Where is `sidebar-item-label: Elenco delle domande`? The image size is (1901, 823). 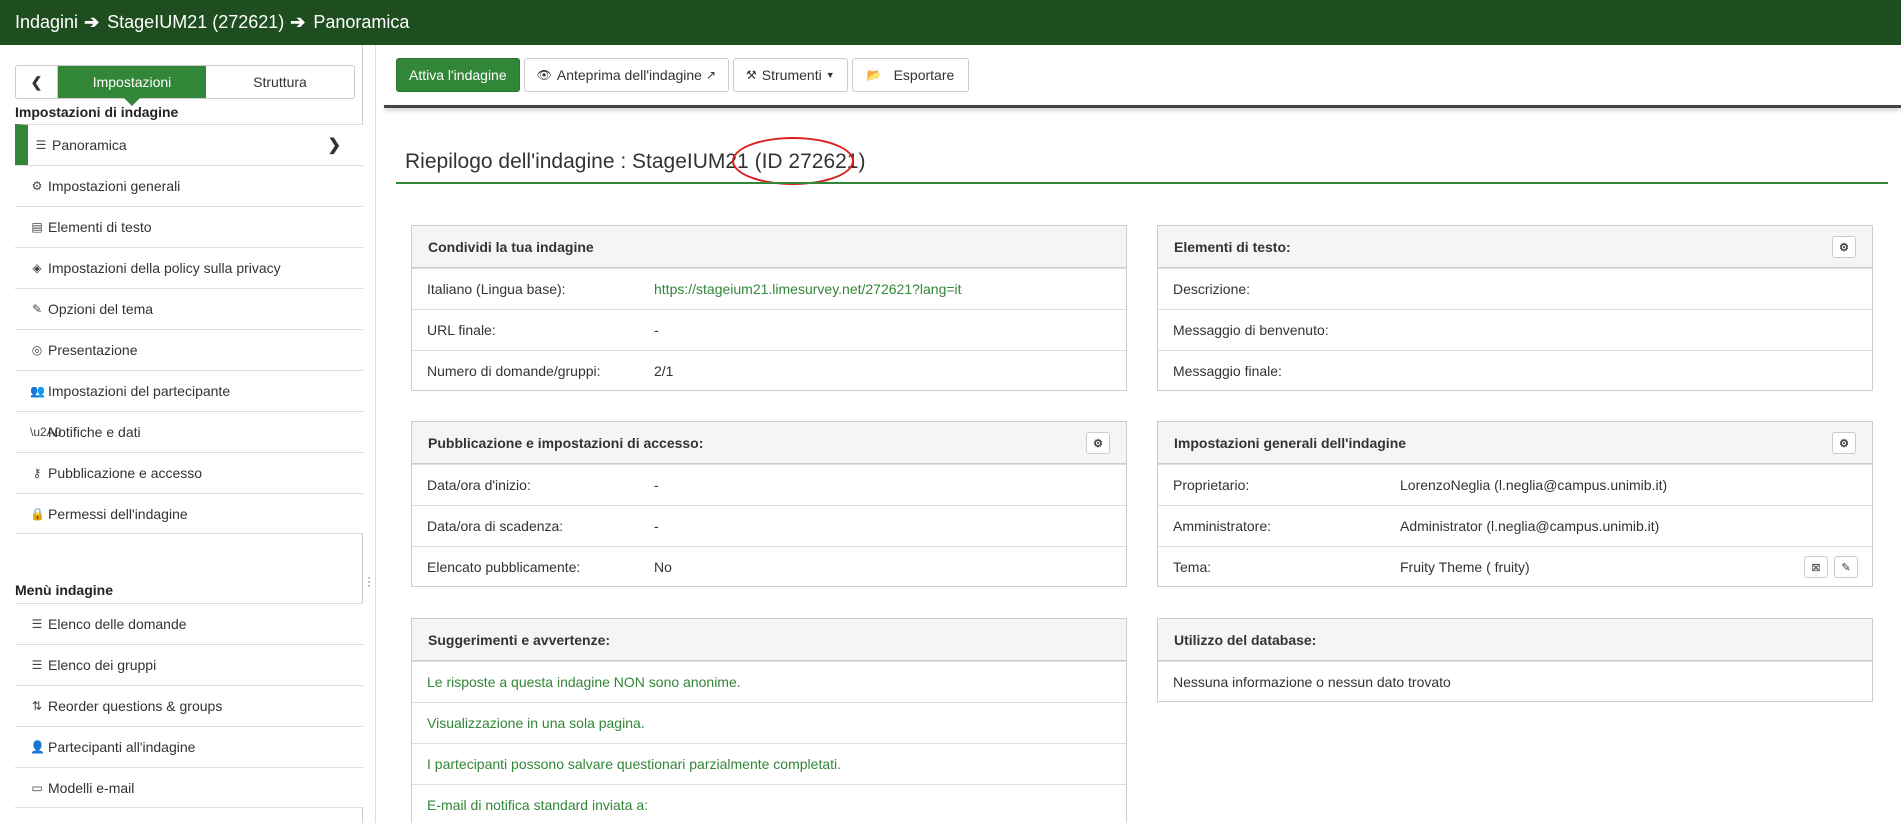 sidebar-item-label: Elenco delle domande is located at coordinates (117, 624).